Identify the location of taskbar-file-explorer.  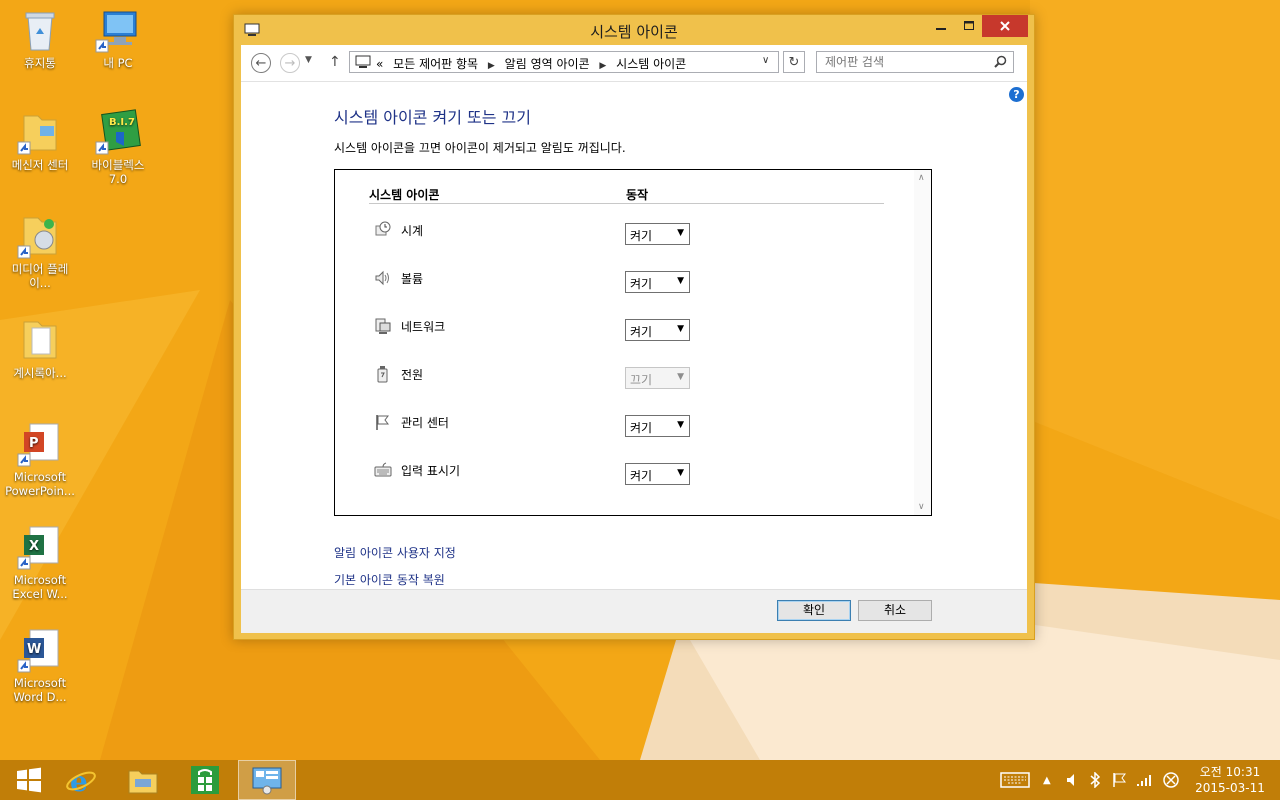
(143, 780).